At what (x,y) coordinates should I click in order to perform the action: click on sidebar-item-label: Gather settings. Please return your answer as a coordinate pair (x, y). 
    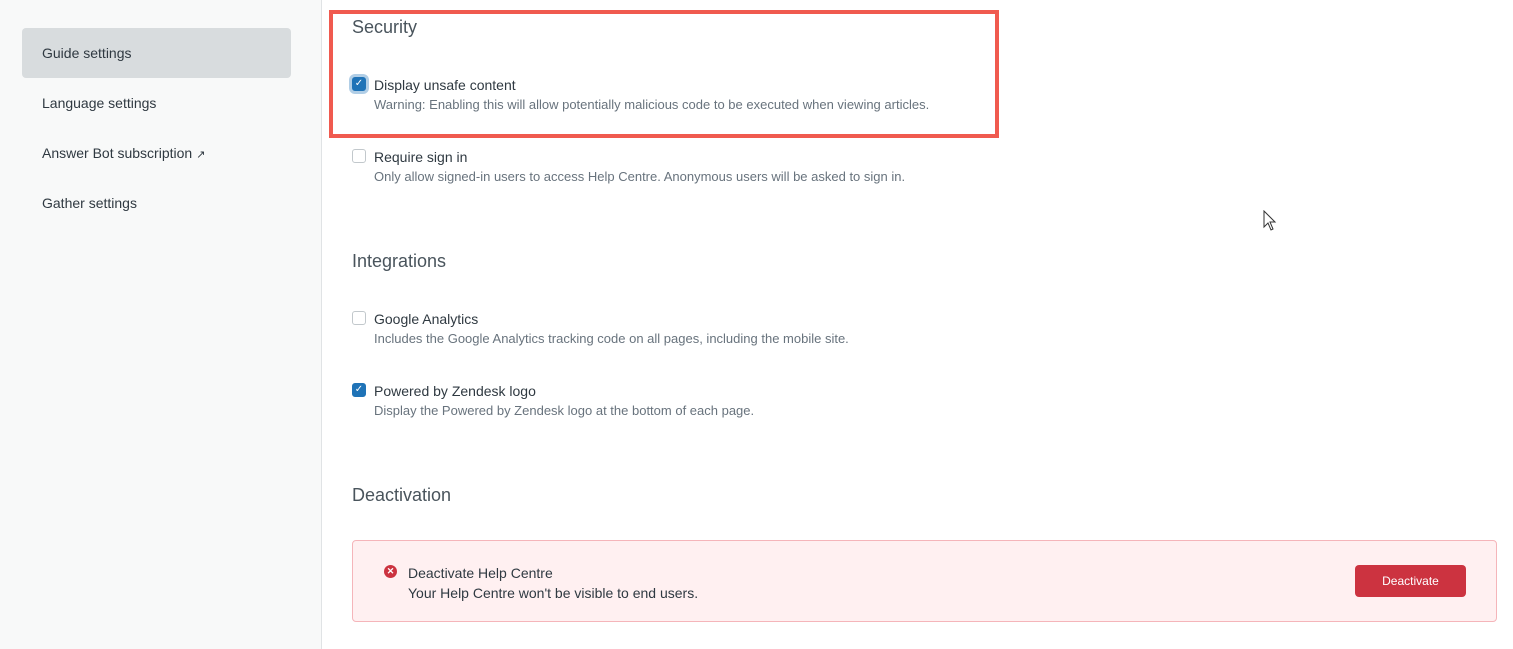
    Looking at the image, I should click on (89, 203).